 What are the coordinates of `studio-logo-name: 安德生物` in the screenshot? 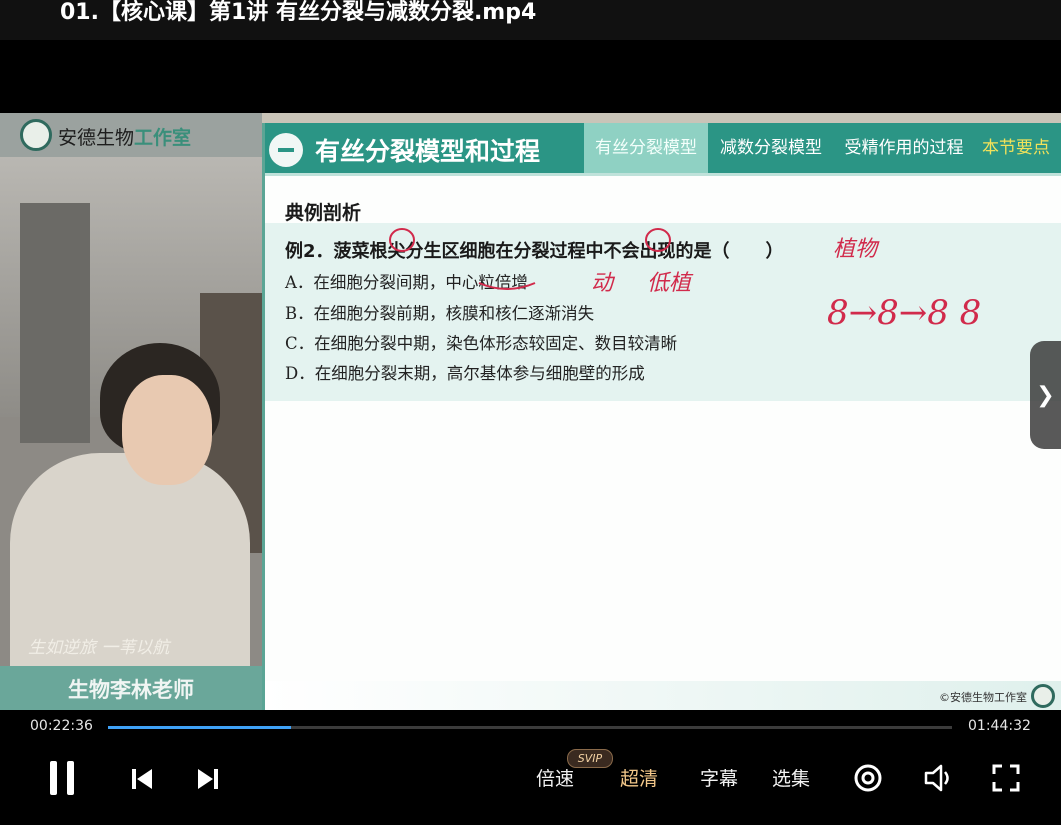 It's located at (96, 138).